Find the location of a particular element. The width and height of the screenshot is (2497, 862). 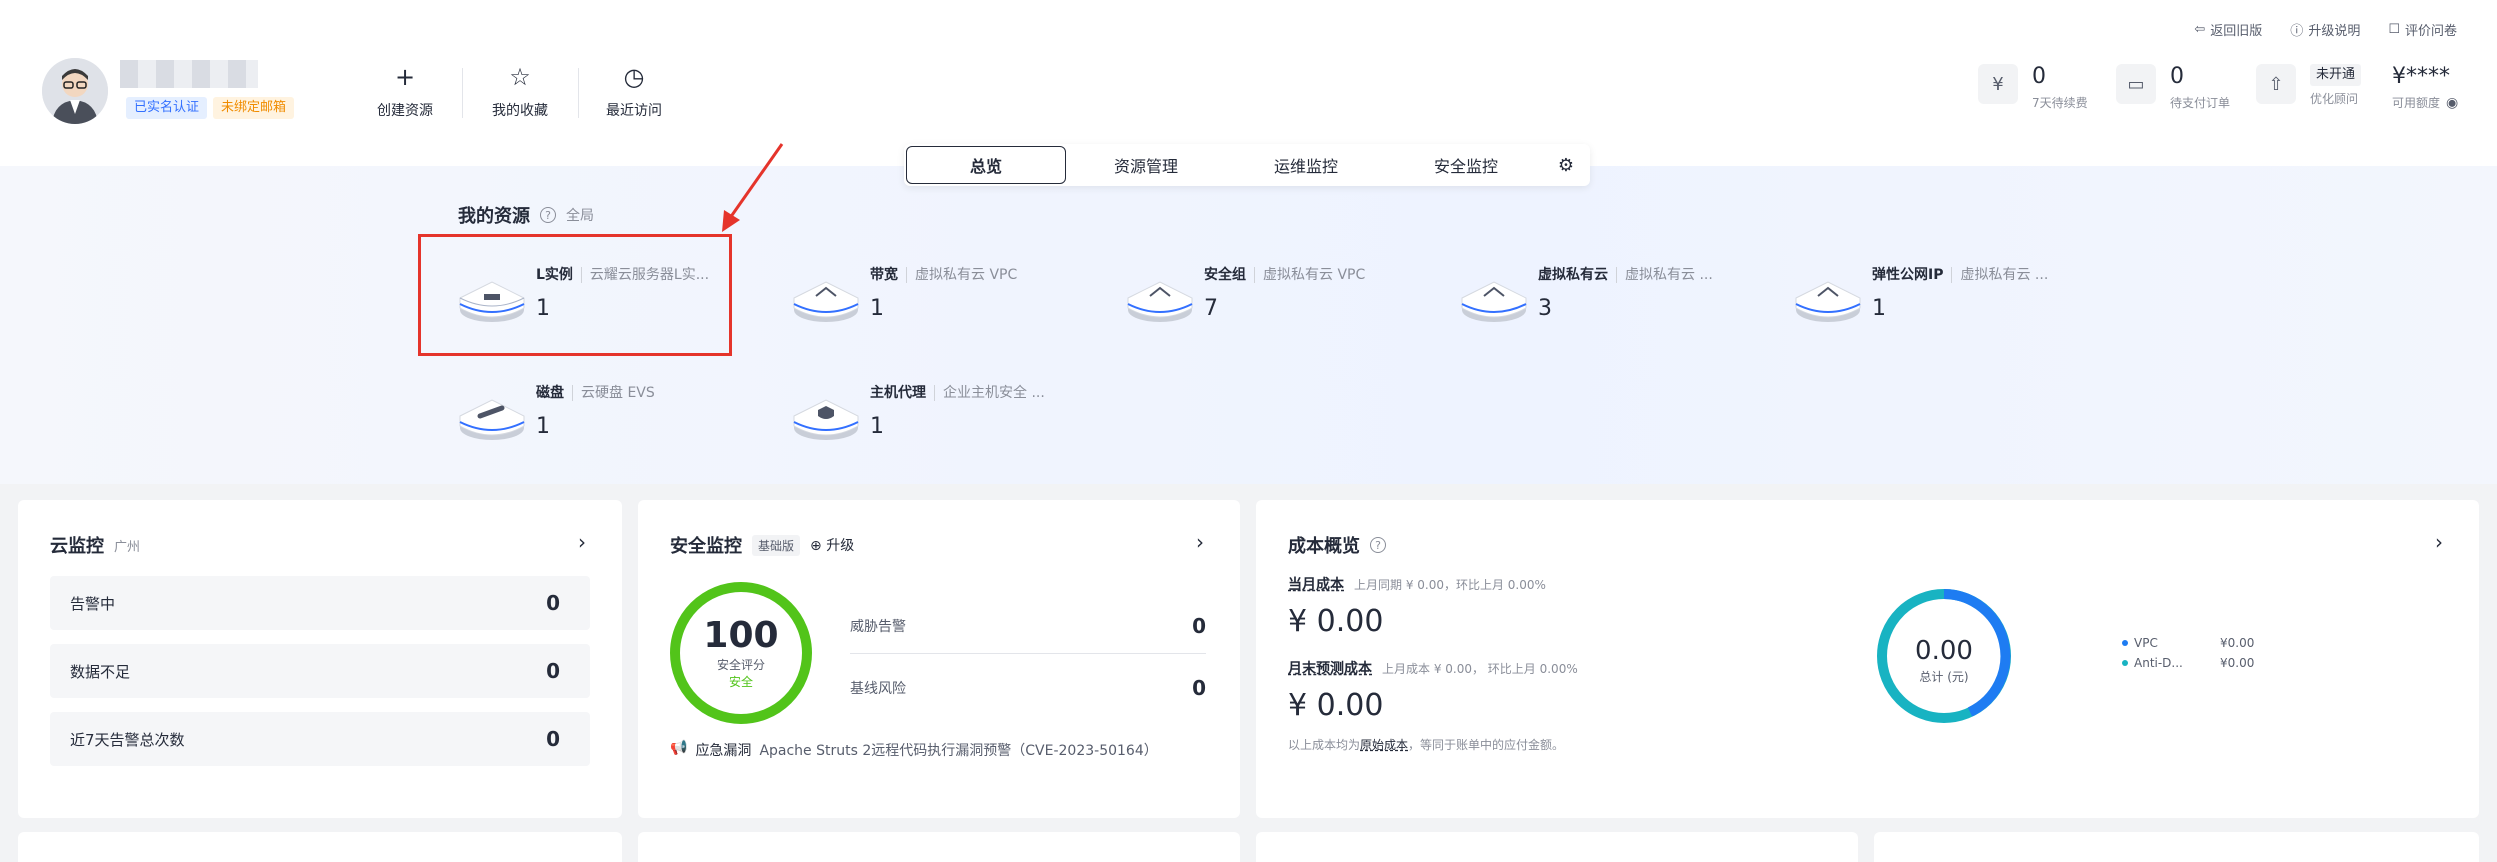

star-icon: ☆ is located at coordinates (520, 77).